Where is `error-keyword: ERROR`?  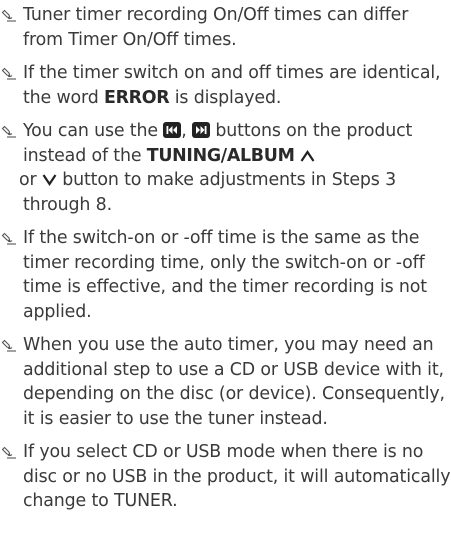
error-keyword: ERROR is located at coordinates (137, 97).